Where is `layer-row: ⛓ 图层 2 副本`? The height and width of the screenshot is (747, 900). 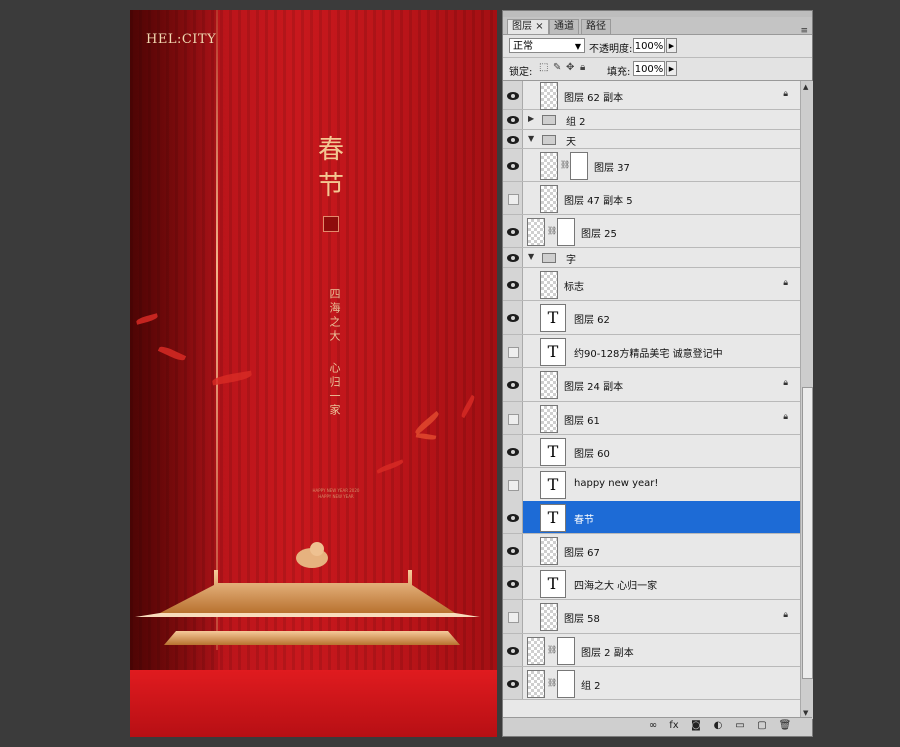
layer-row: ⛓ 图层 2 副本 is located at coordinates (651, 650).